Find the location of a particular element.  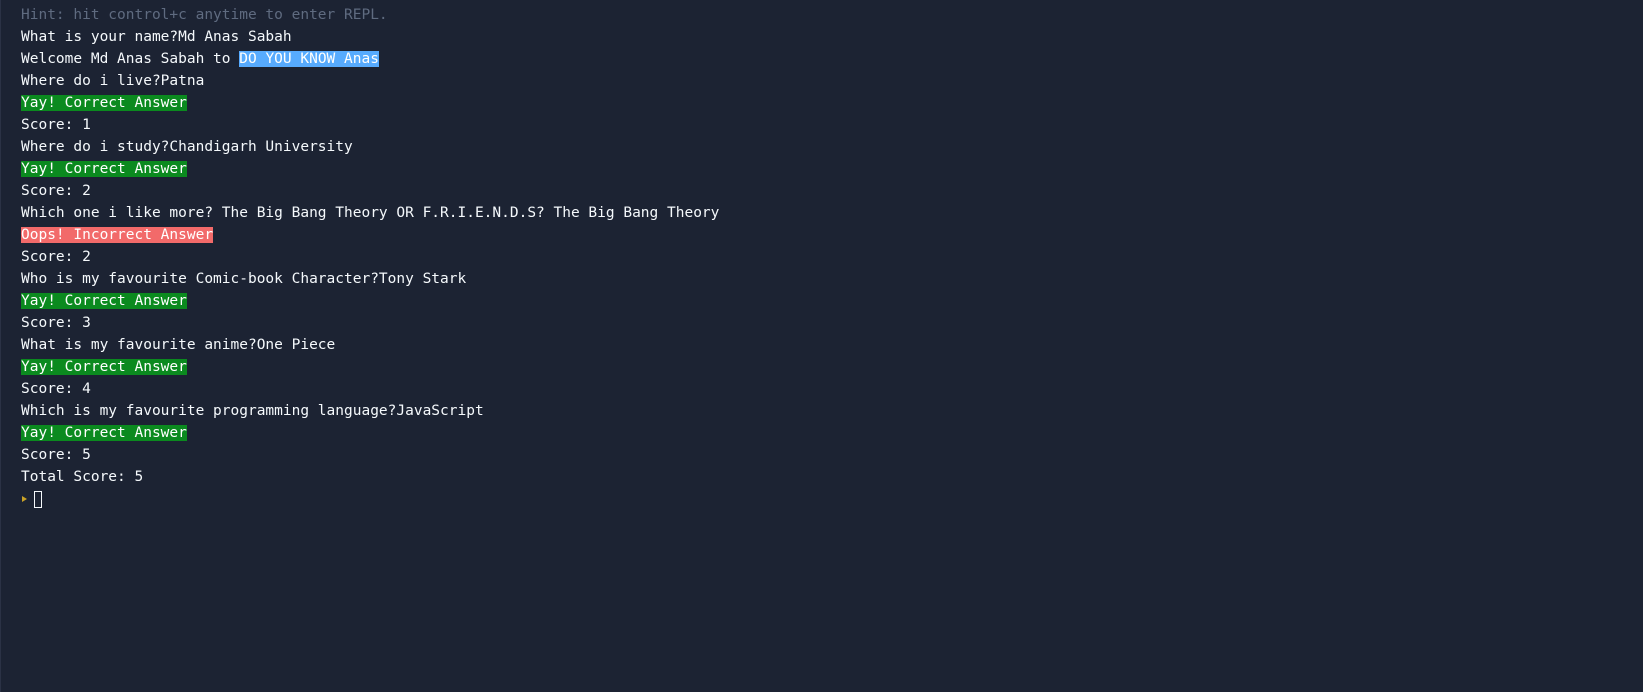

incorrect-answer-badge: Oops! Incorrect Answer is located at coordinates (117, 235).